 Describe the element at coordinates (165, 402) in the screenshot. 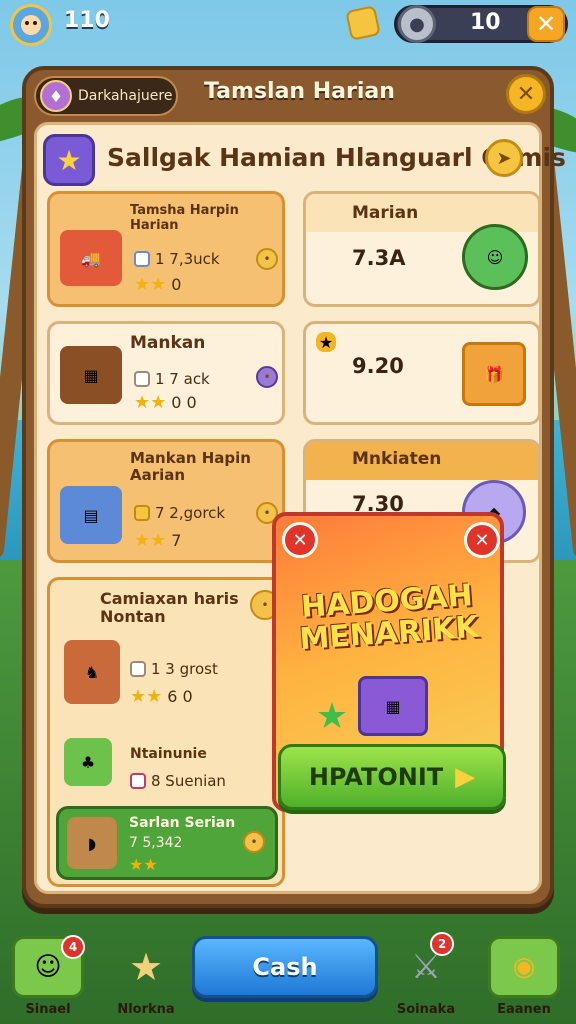

I see `task-reward: ★★ 0 0` at that location.